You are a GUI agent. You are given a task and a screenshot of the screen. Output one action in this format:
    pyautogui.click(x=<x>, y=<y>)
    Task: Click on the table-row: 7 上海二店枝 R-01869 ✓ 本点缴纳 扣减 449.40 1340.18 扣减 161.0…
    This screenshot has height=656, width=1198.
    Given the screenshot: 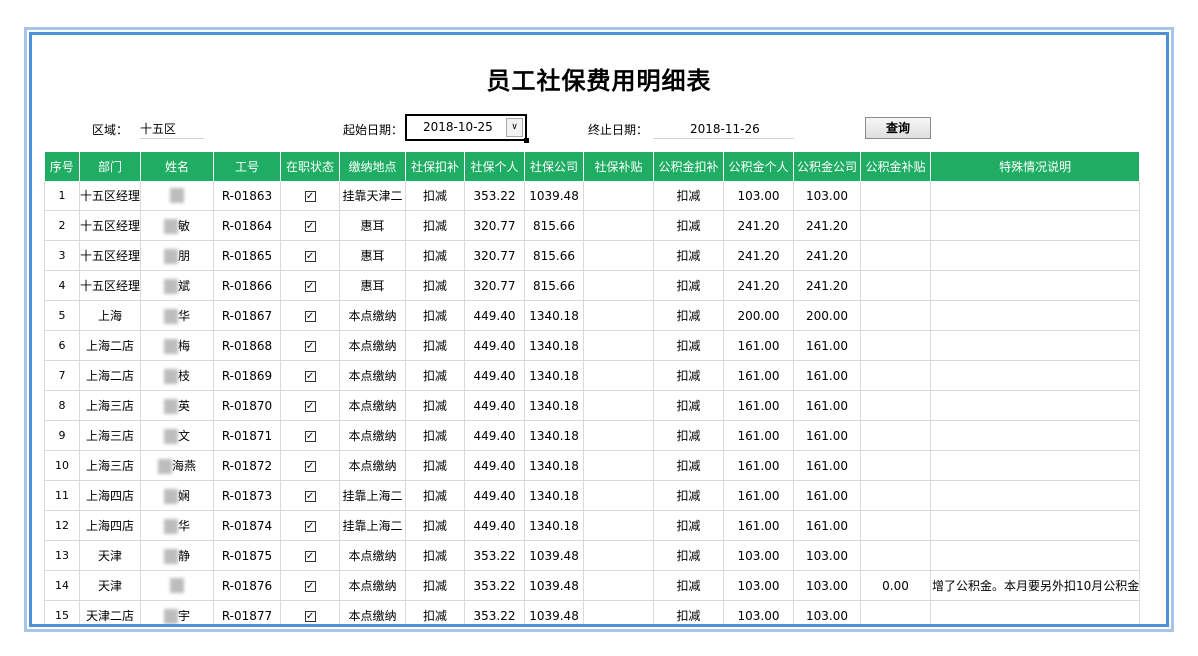 What is the action you would take?
    pyautogui.click(x=592, y=375)
    